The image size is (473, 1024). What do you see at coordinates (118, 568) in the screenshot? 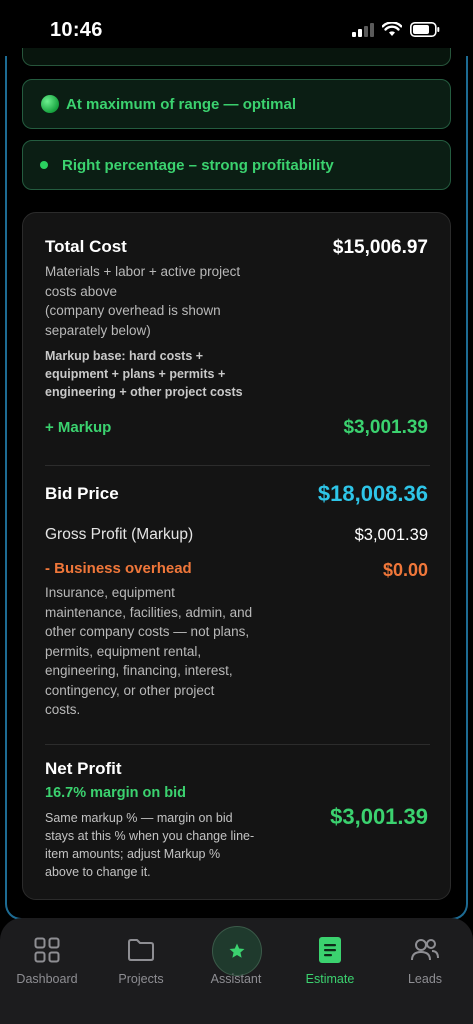
I see `business-overhead-label: - Business overhead` at bounding box center [118, 568].